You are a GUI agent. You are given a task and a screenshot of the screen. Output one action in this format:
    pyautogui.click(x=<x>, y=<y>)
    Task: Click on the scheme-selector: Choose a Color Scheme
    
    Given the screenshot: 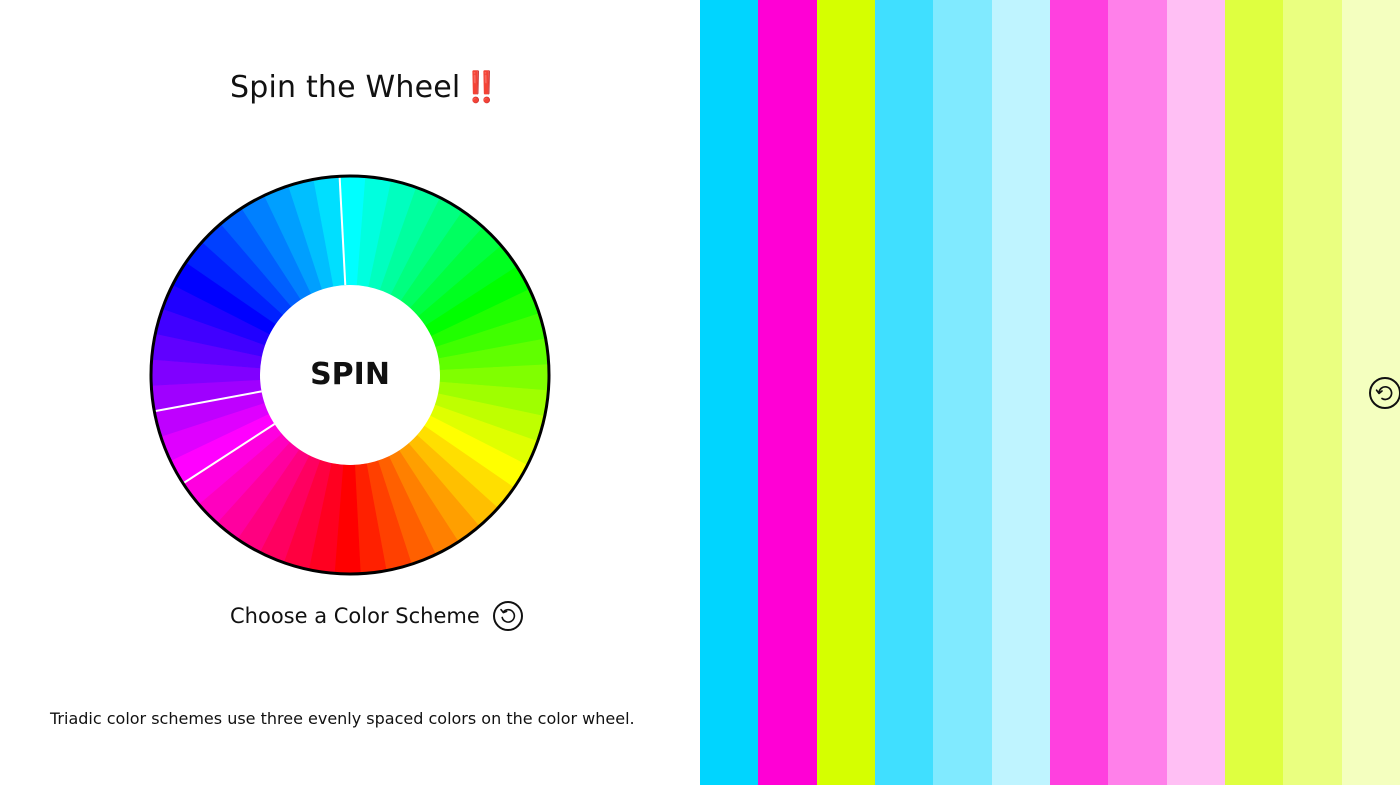 What is the action you would take?
    pyautogui.click(x=376, y=616)
    